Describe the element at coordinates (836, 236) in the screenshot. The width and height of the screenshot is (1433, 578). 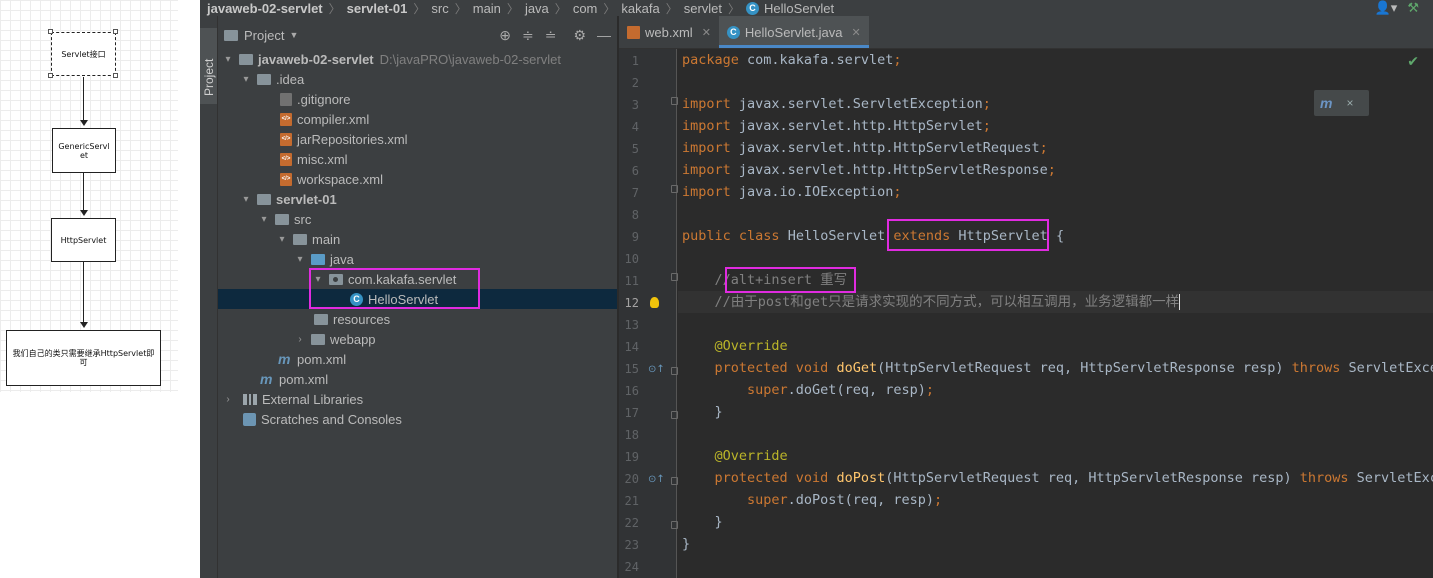
I see `class-name: HelloServlet` at that location.